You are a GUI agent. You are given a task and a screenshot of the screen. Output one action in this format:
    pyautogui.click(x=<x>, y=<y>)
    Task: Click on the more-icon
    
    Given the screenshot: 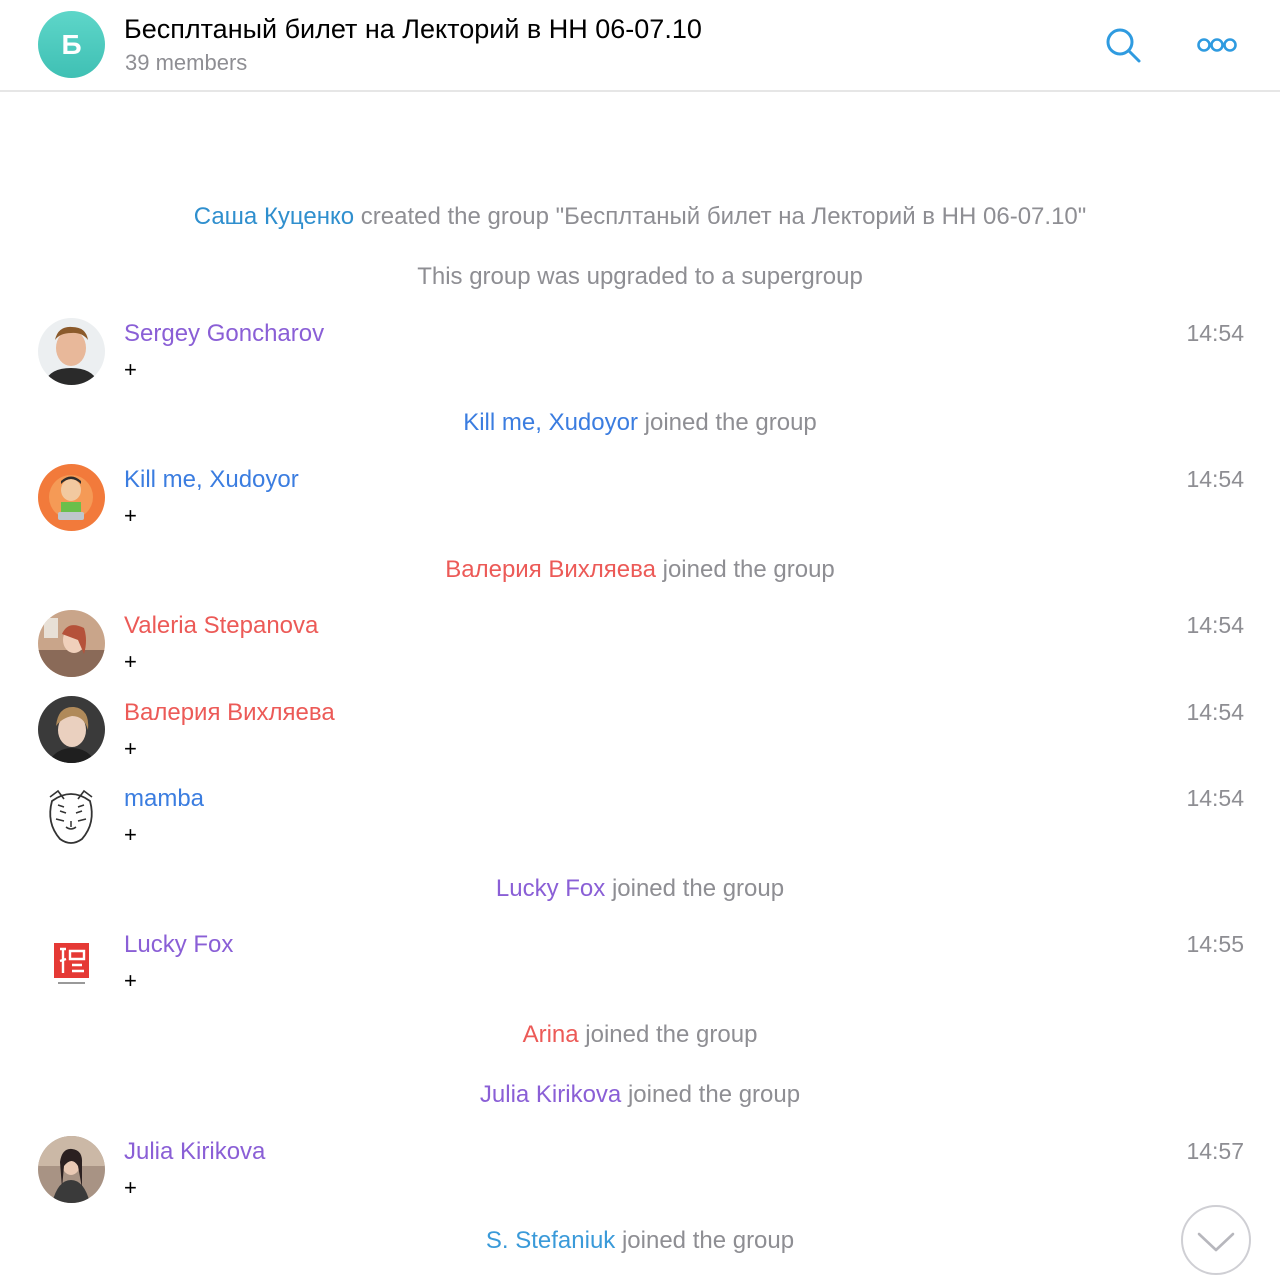 What is the action you would take?
    pyautogui.click(x=1217, y=45)
    